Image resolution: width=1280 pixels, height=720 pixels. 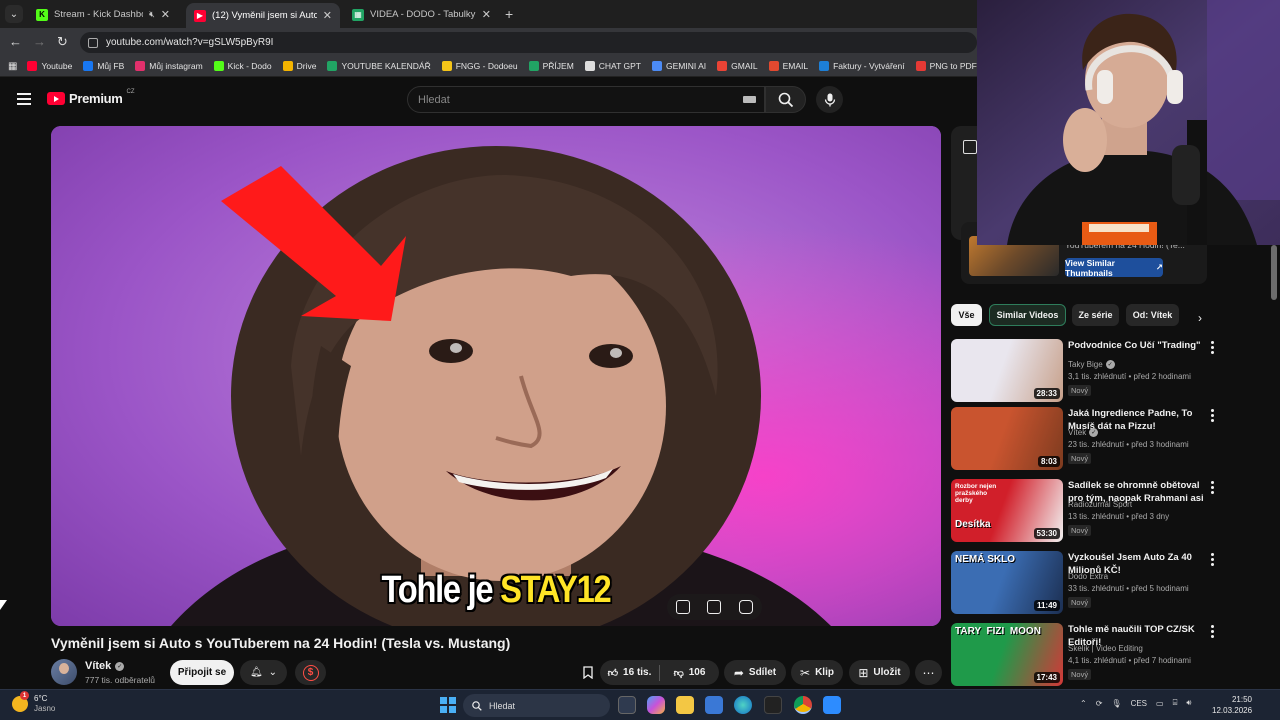 What do you see at coordinates (263, 672) in the screenshot?
I see `notification-bell-button: 🔔︎ ⌄` at bounding box center [263, 672].